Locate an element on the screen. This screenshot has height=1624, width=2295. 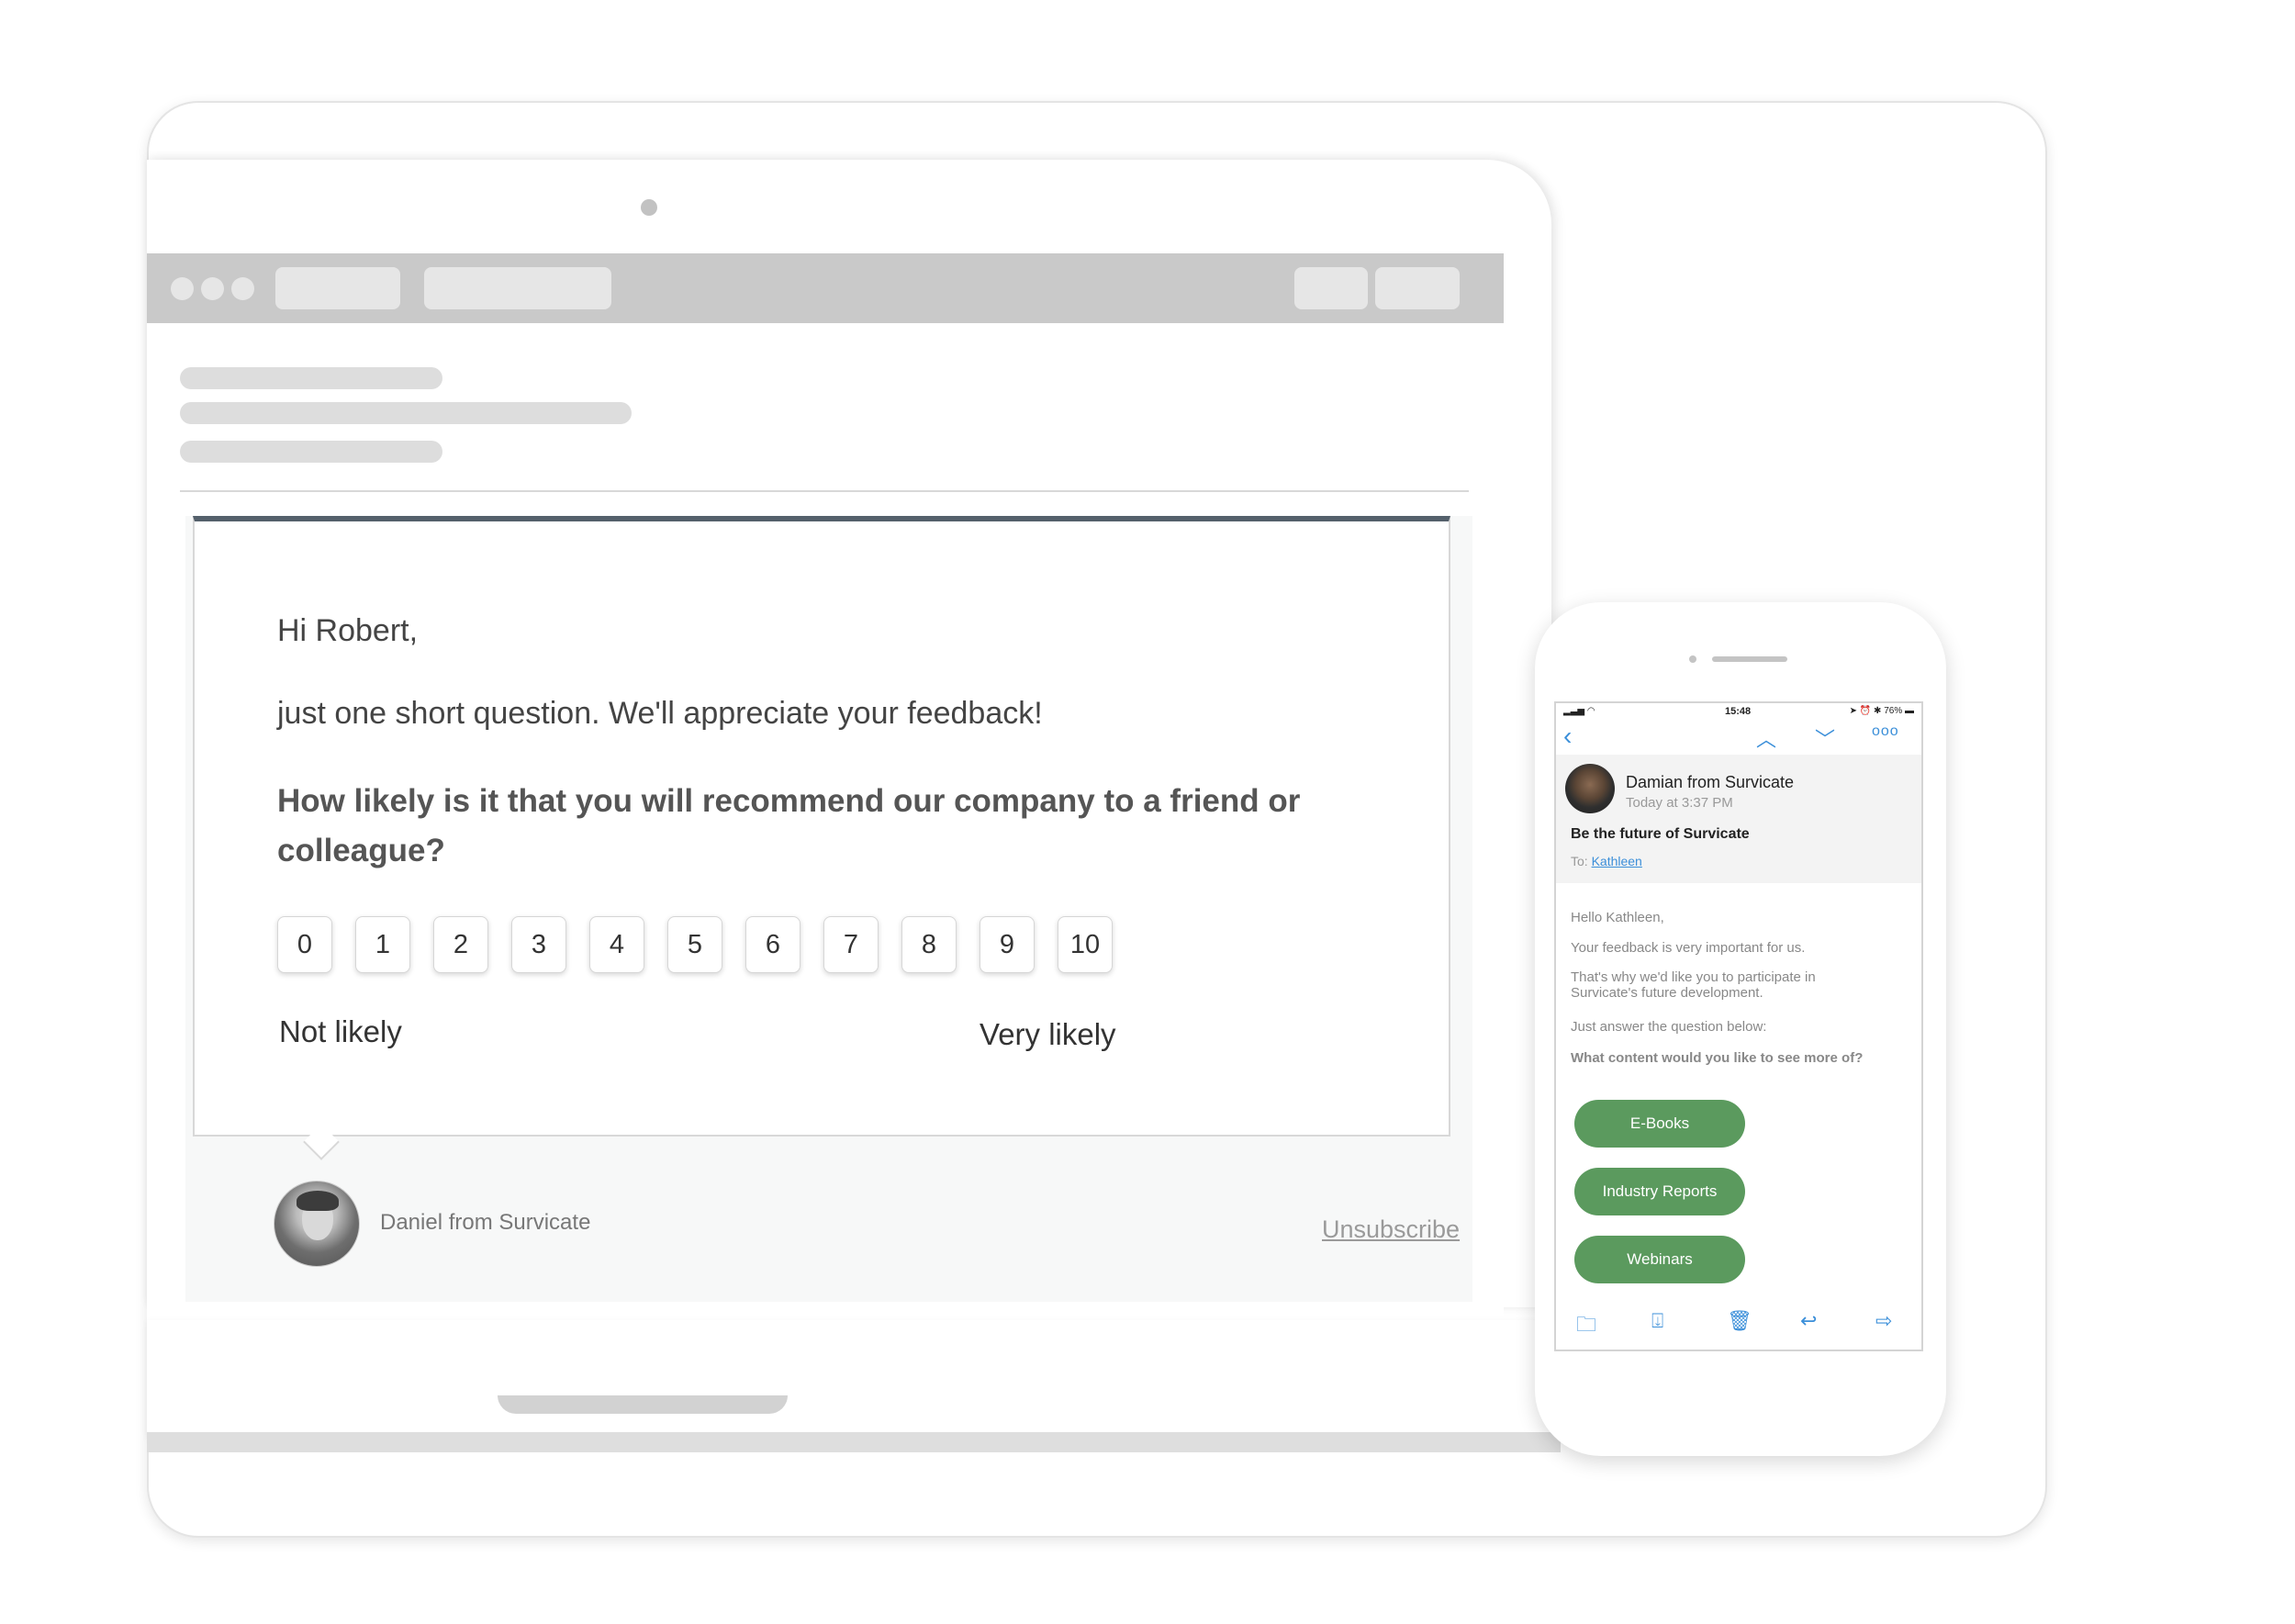
laptop-touchpad-notch is located at coordinates (643, 1404).